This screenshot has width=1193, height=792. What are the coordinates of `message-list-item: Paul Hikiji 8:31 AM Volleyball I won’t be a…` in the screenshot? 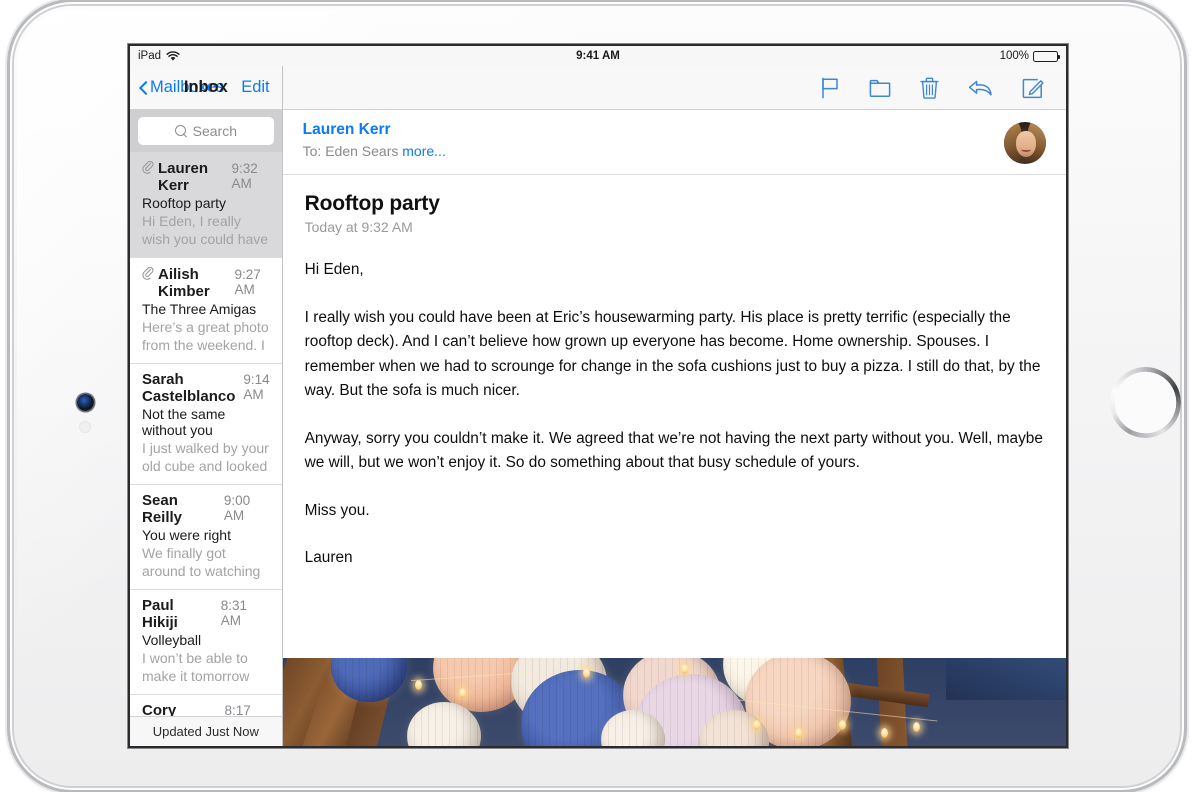 It's located at (206, 642).